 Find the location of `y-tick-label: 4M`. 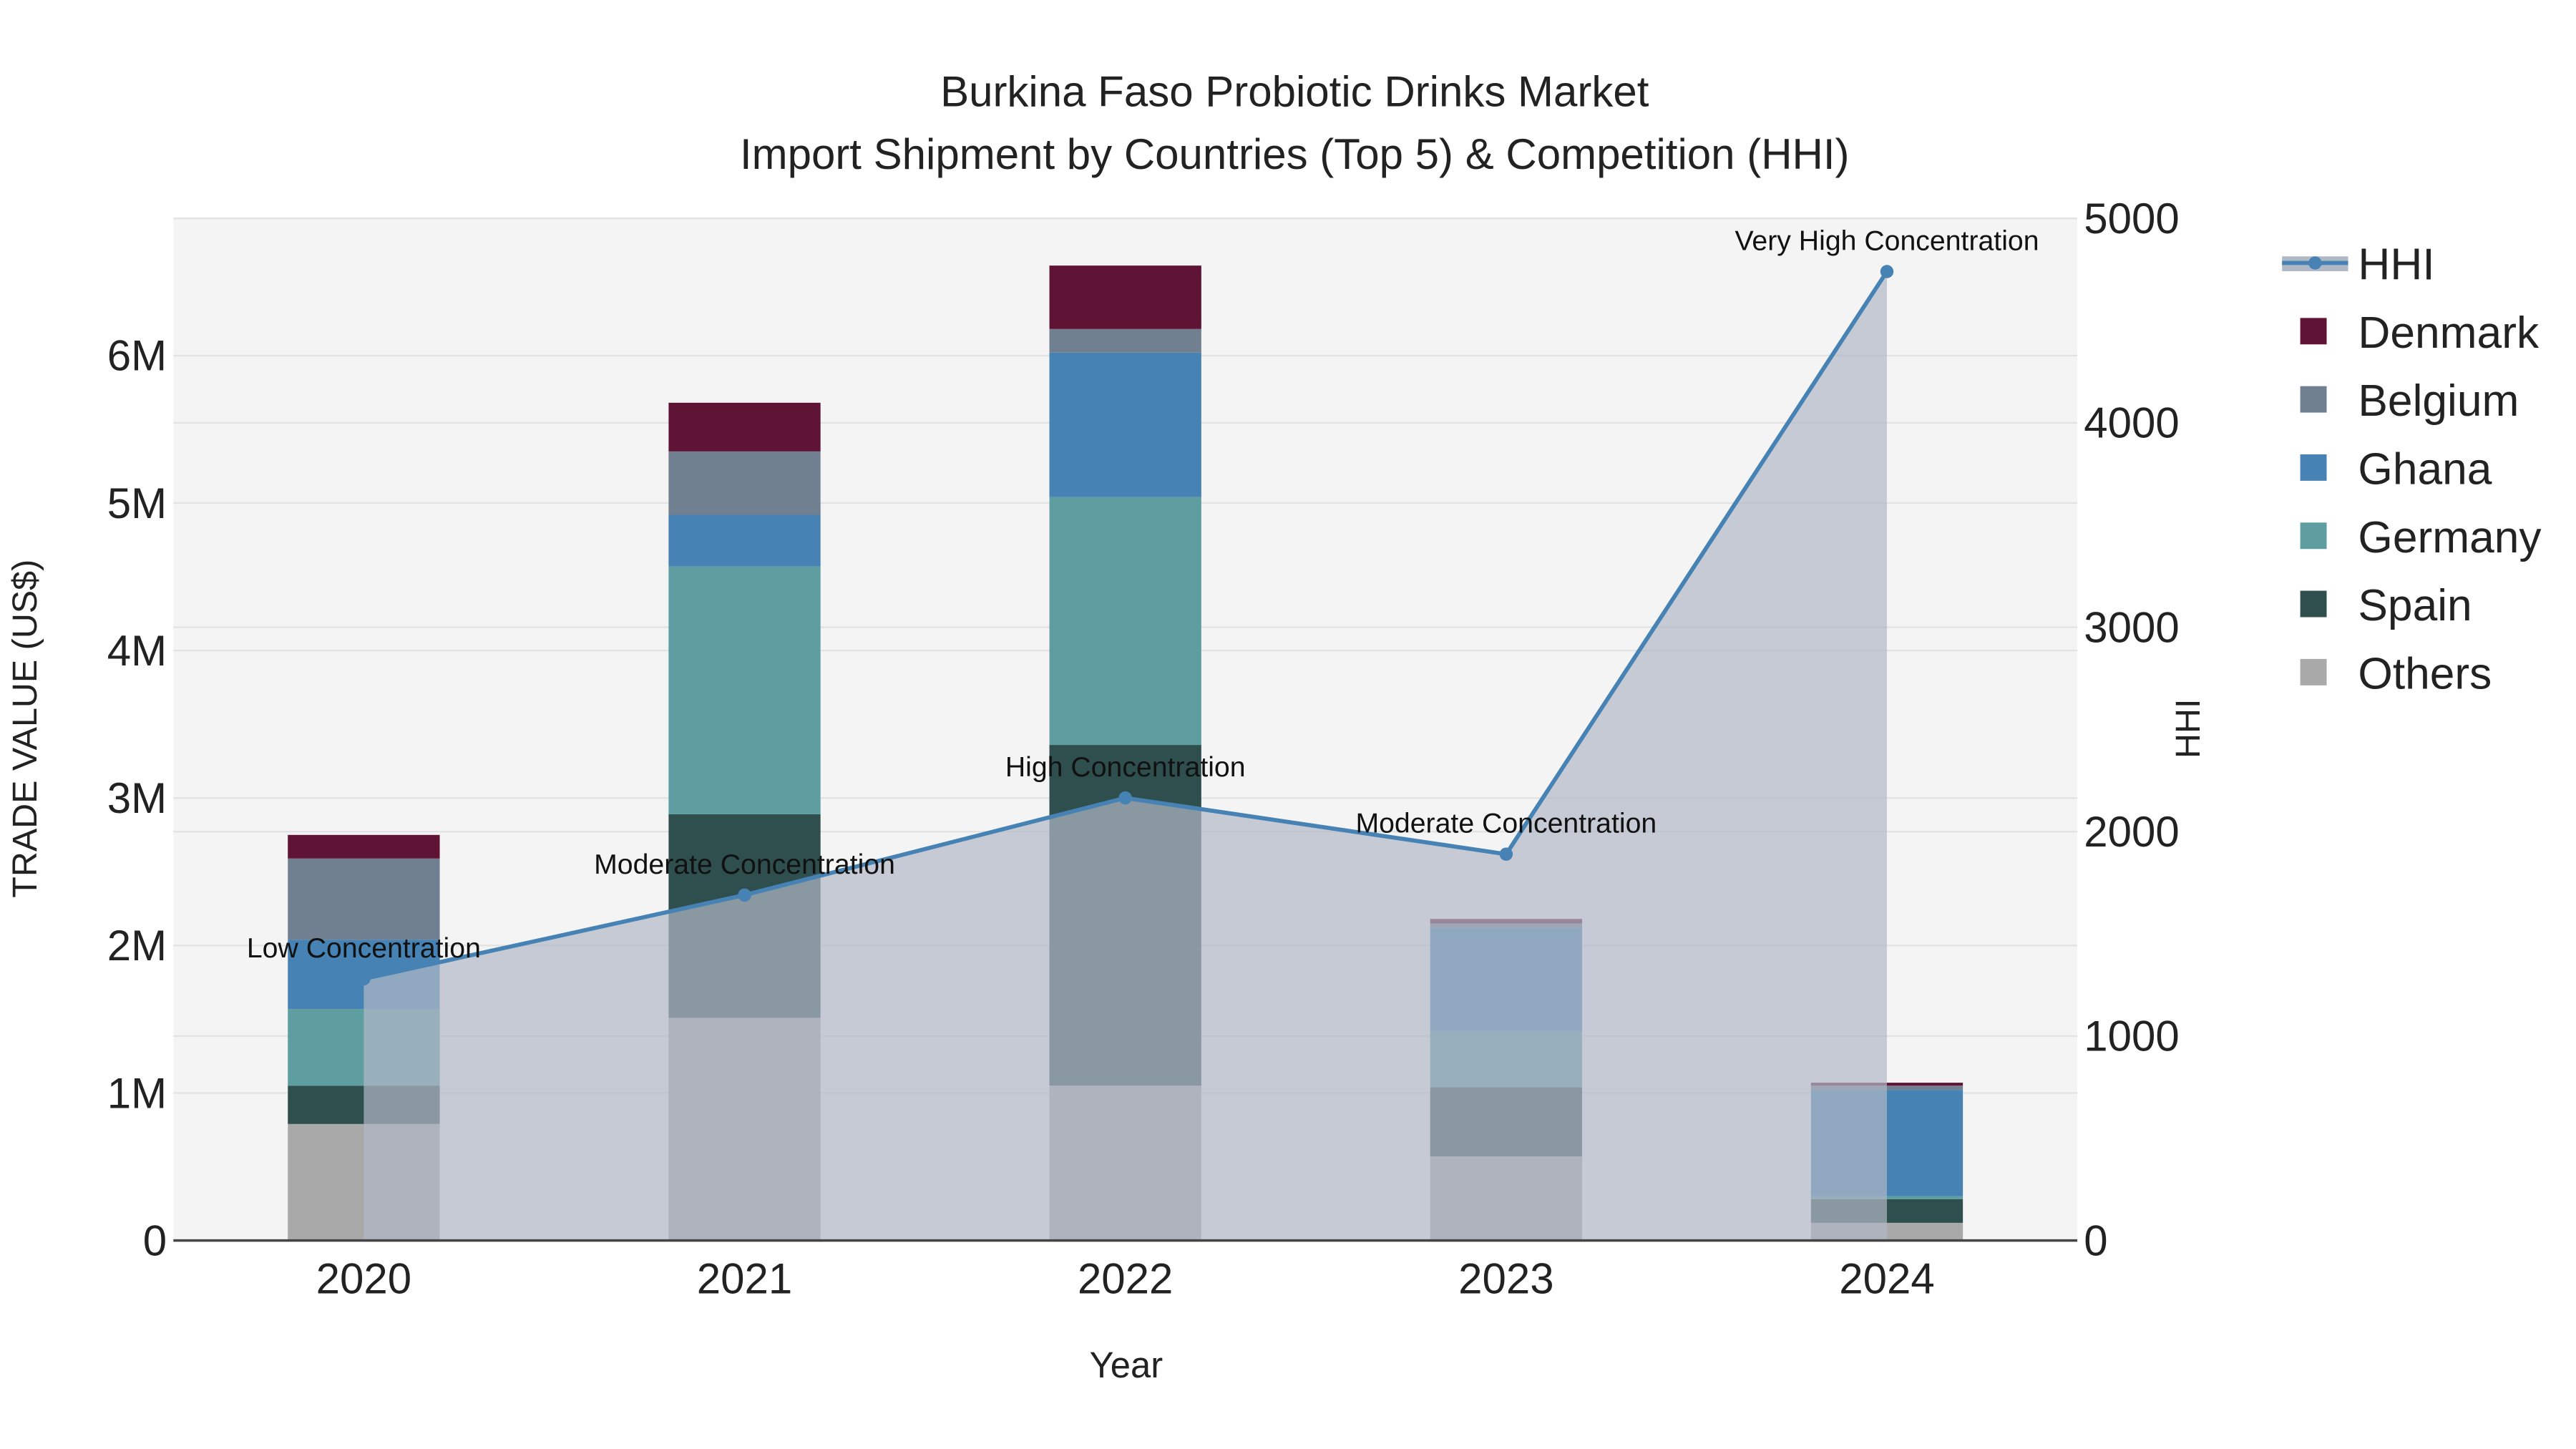

y-tick-label: 4M is located at coordinates (137, 651).